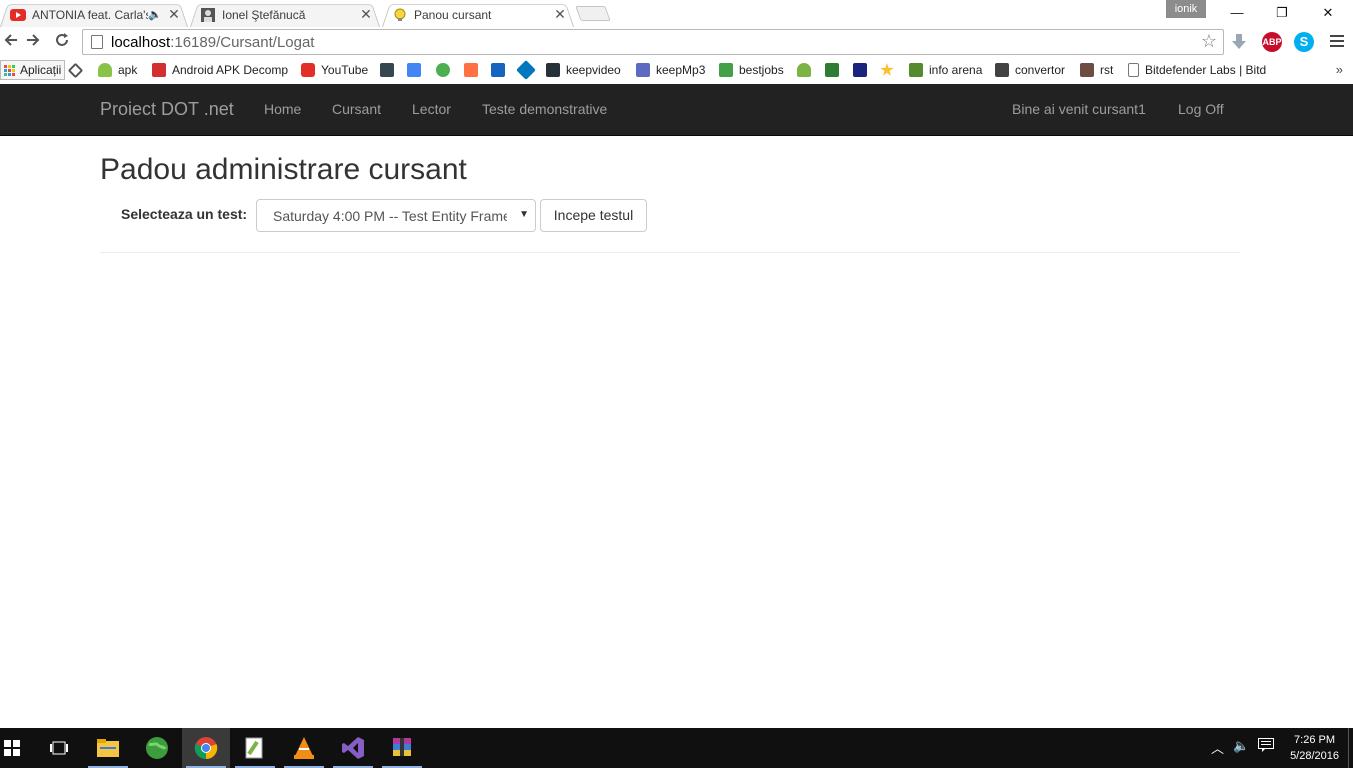  Describe the element at coordinates (1339, 69) in the screenshot. I see `bookmarks-overflow-button: »` at that location.